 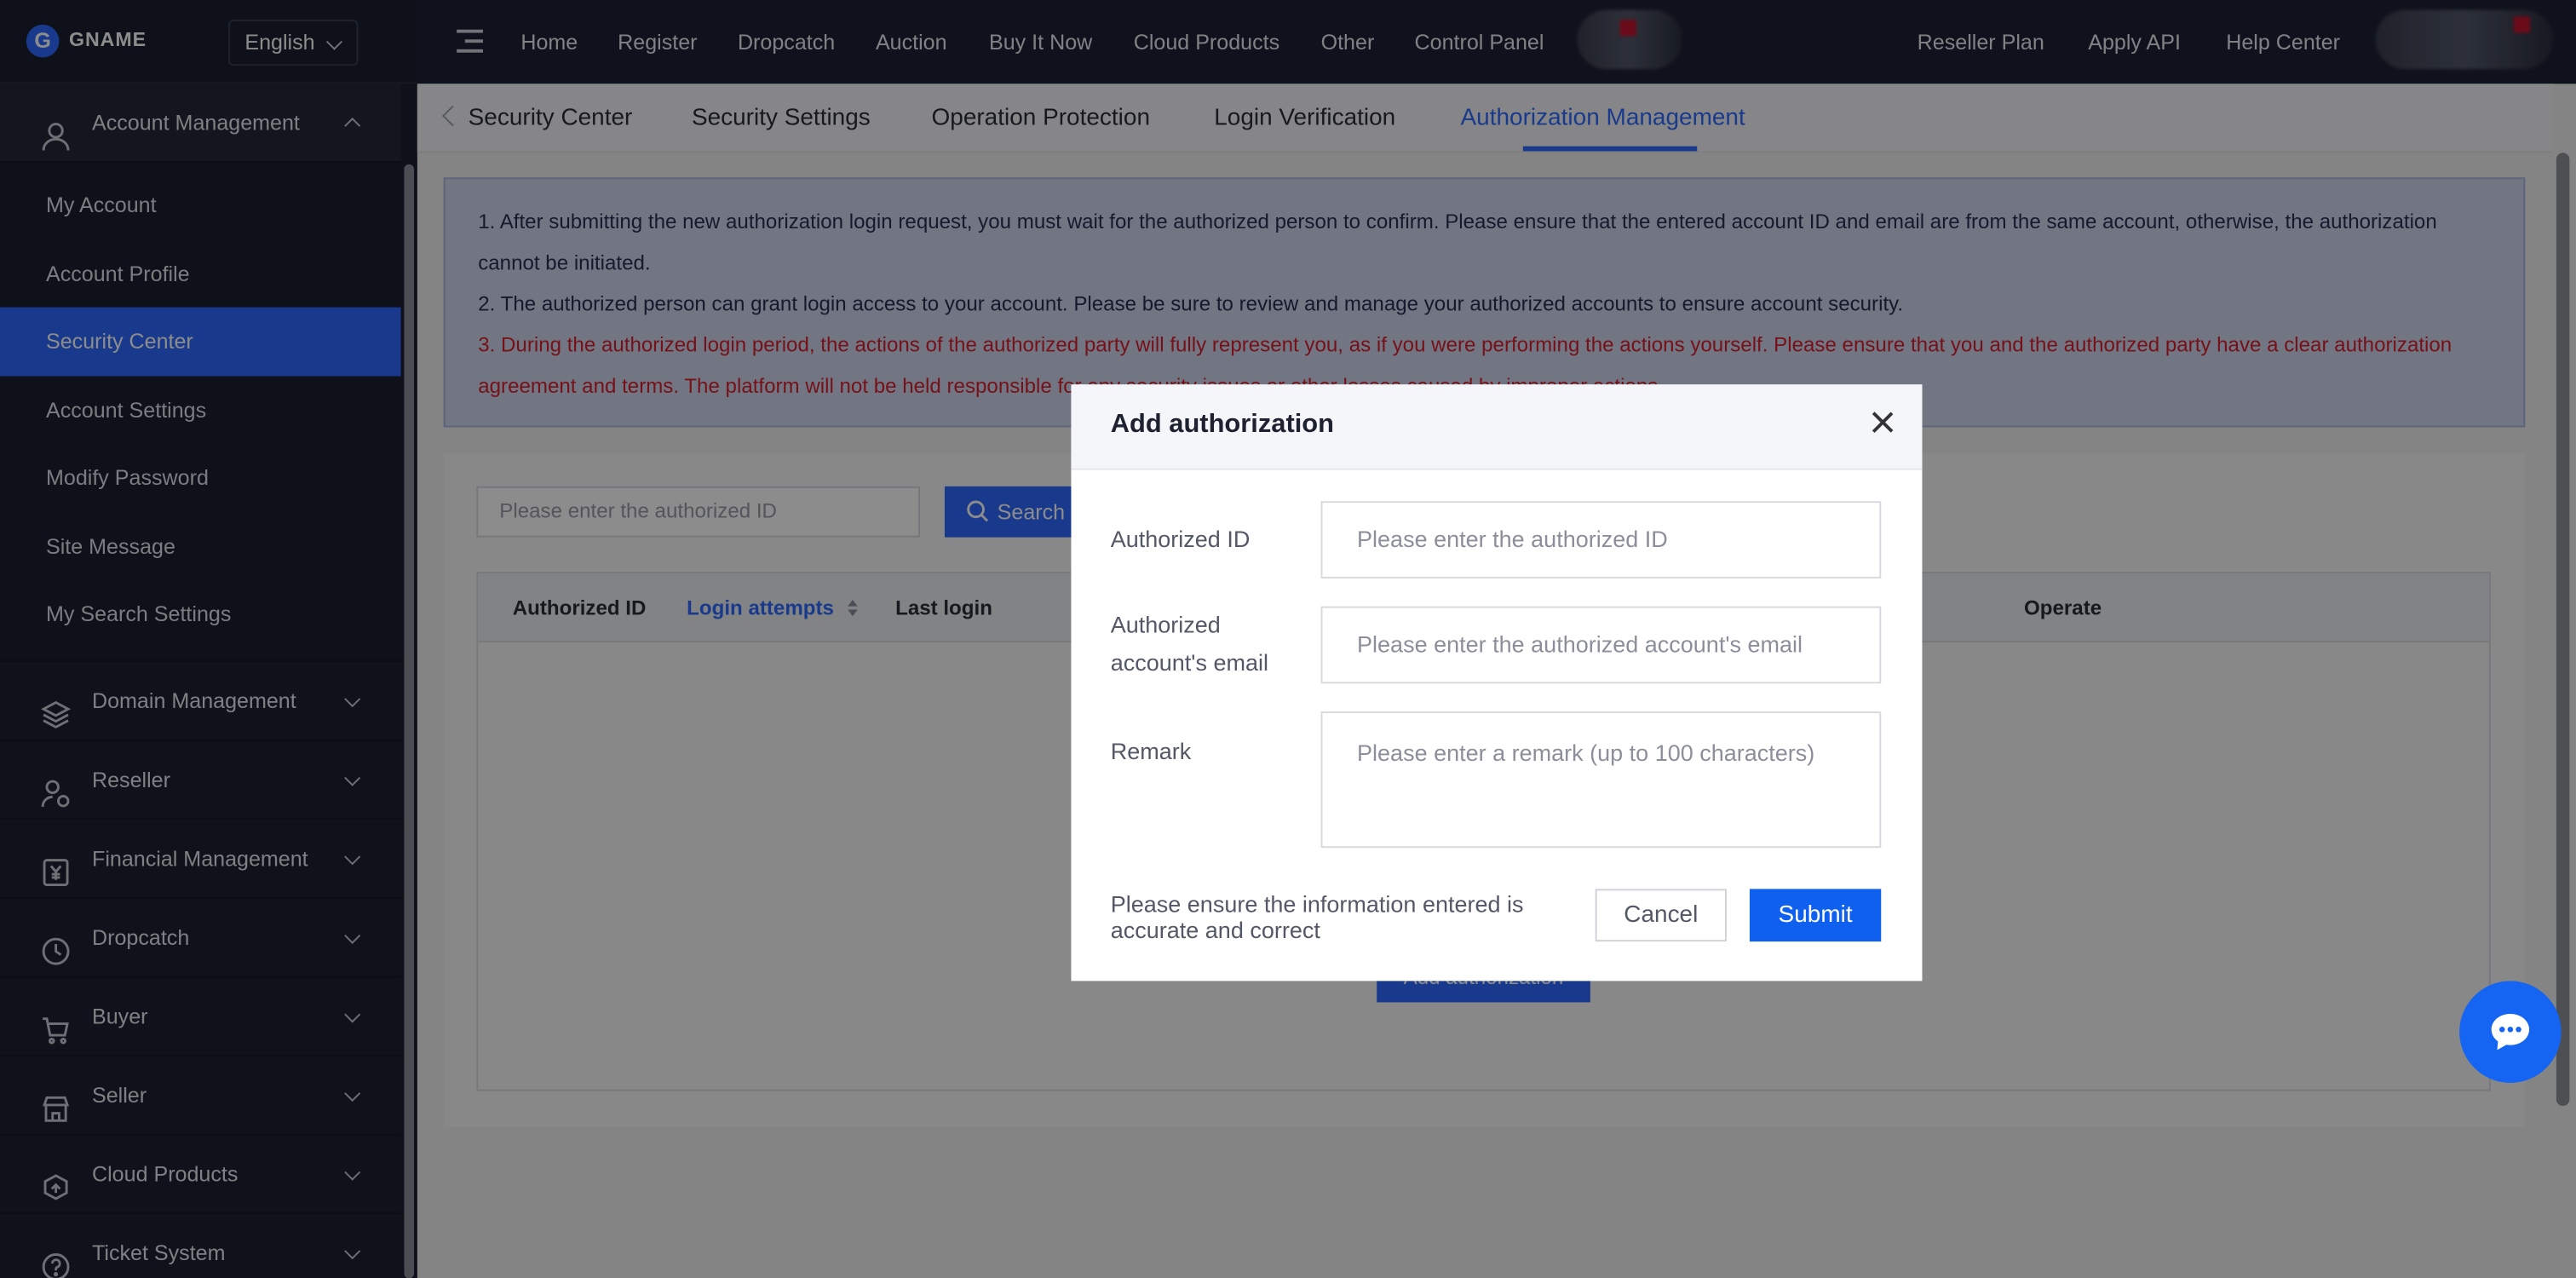 What do you see at coordinates (1151, 750) in the screenshot?
I see `remark-label: Remark` at bounding box center [1151, 750].